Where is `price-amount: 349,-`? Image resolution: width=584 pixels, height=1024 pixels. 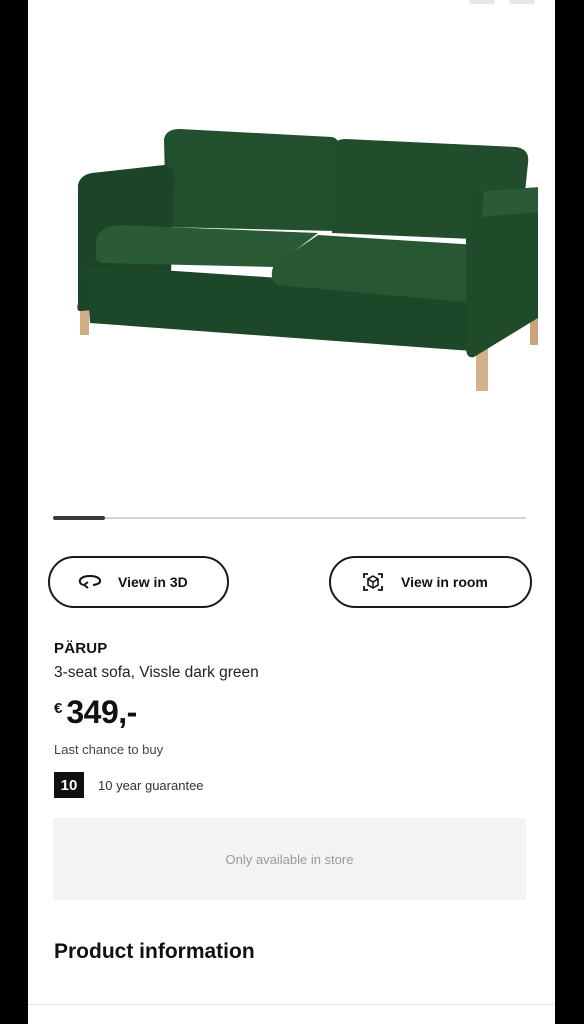
price-amount: 349,- is located at coordinates (101, 712).